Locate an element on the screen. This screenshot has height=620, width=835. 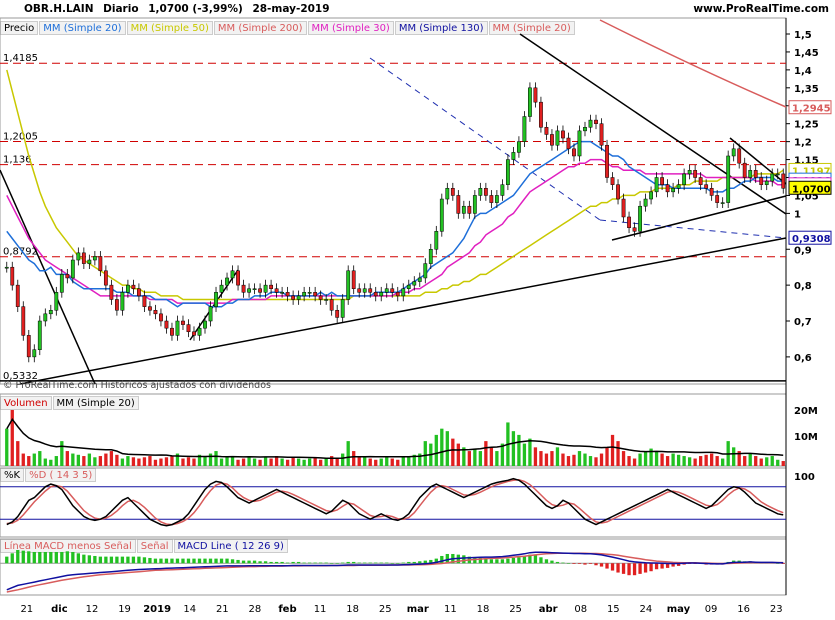
x-tick-label: 25 is located at coordinates (515, 609).